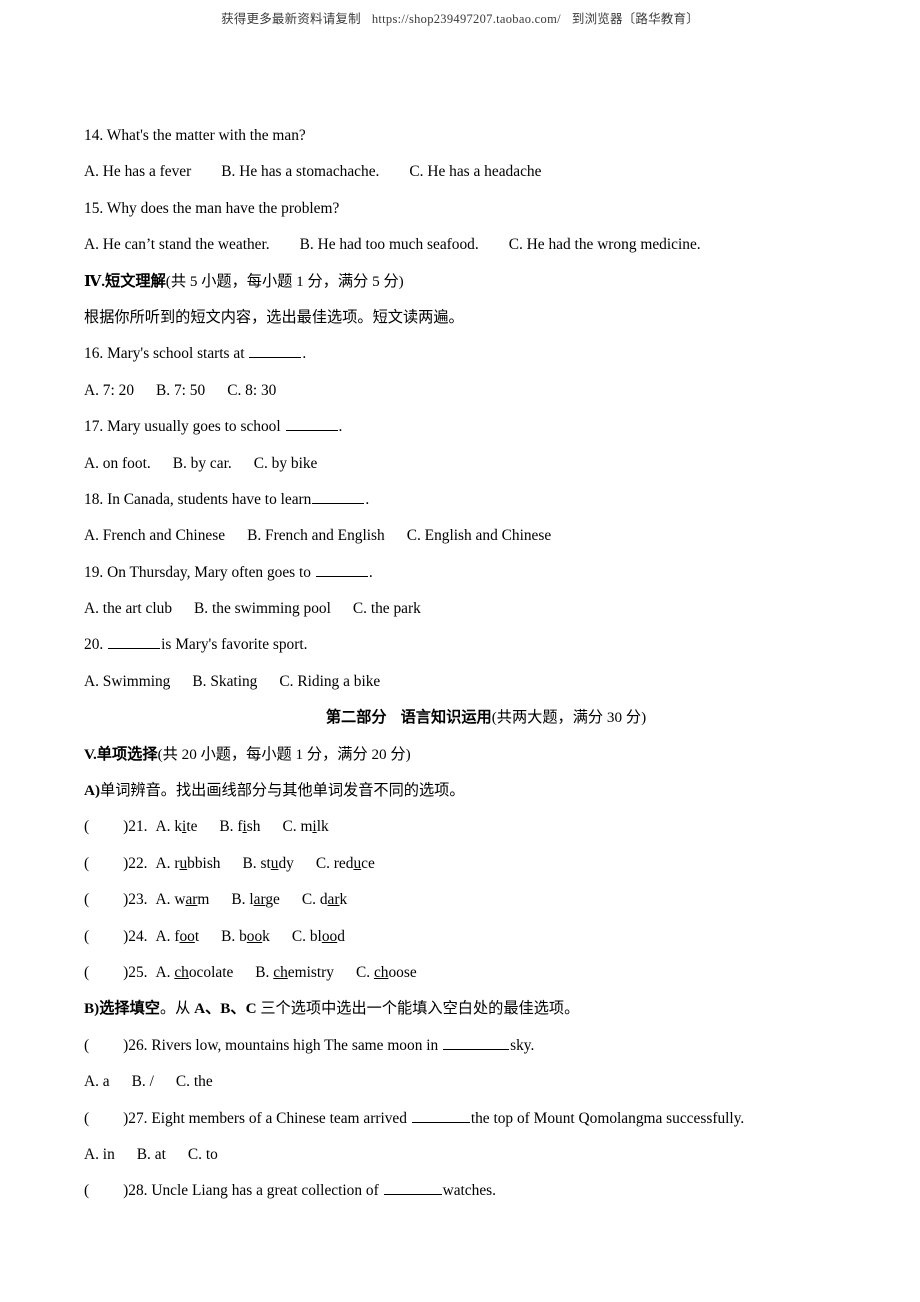  What do you see at coordinates (121, 754) in the screenshot?
I see `section-5-label: V.单项选择` at bounding box center [121, 754].